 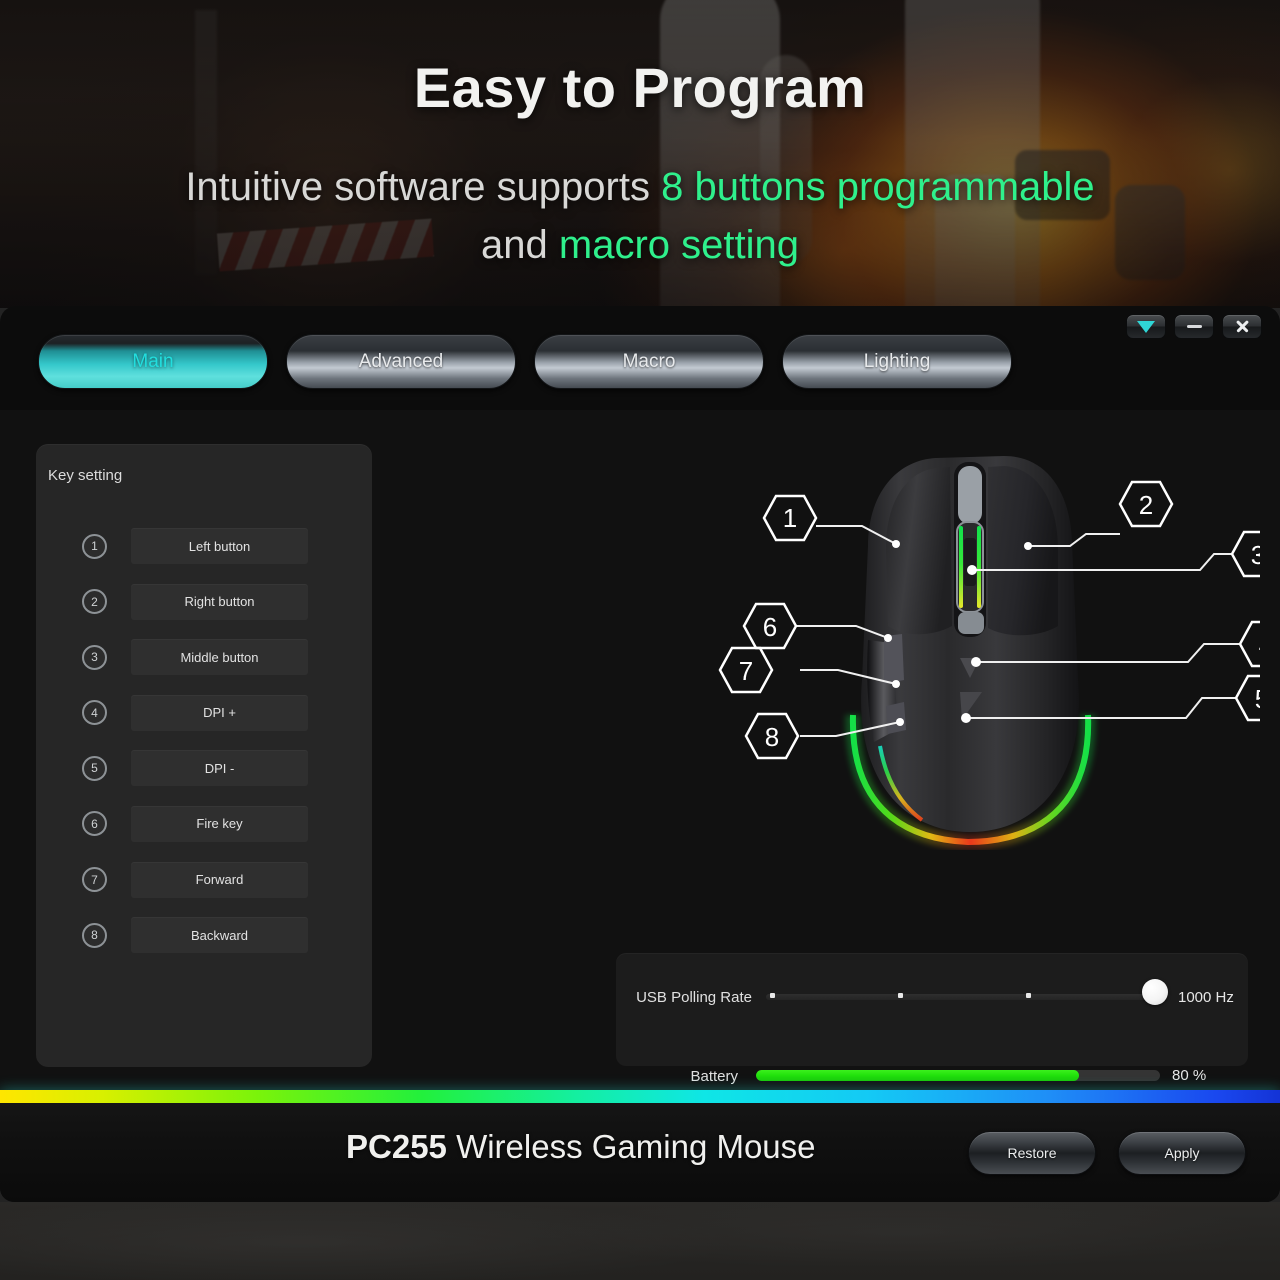 What do you see at coordinates (219, 879) in the screenshot?
I see `key-assignment-button: Forward` at bounding box center [219, 879].